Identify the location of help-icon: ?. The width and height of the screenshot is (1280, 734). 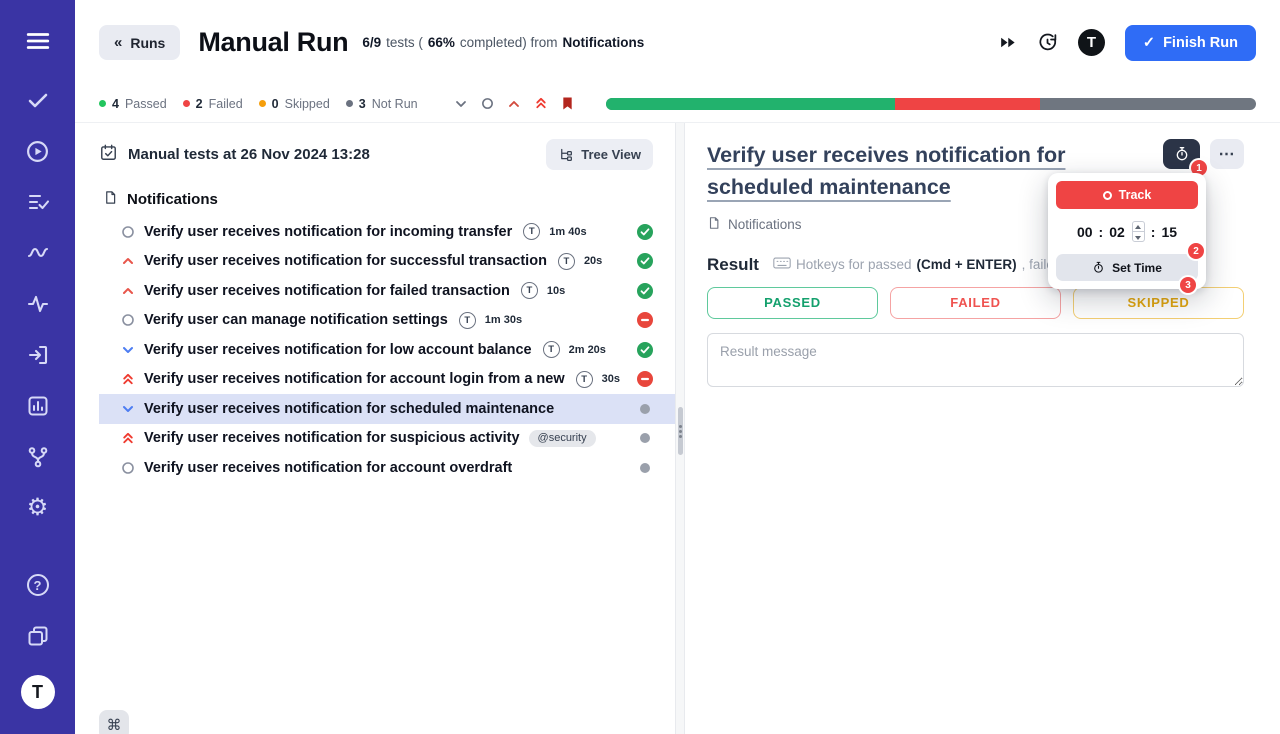
(38, 585).